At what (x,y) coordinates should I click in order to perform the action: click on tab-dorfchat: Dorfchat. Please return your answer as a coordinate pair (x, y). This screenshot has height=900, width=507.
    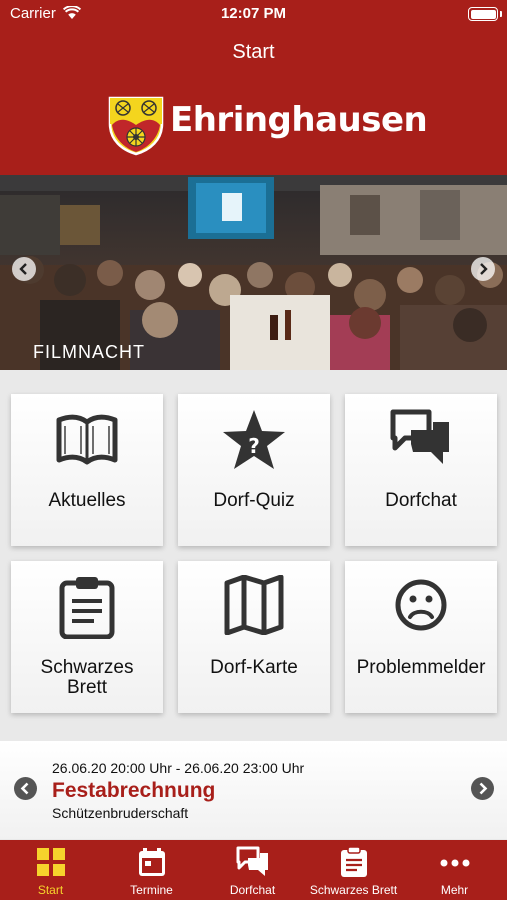
    Looking at the image, I should click on (252, 870).